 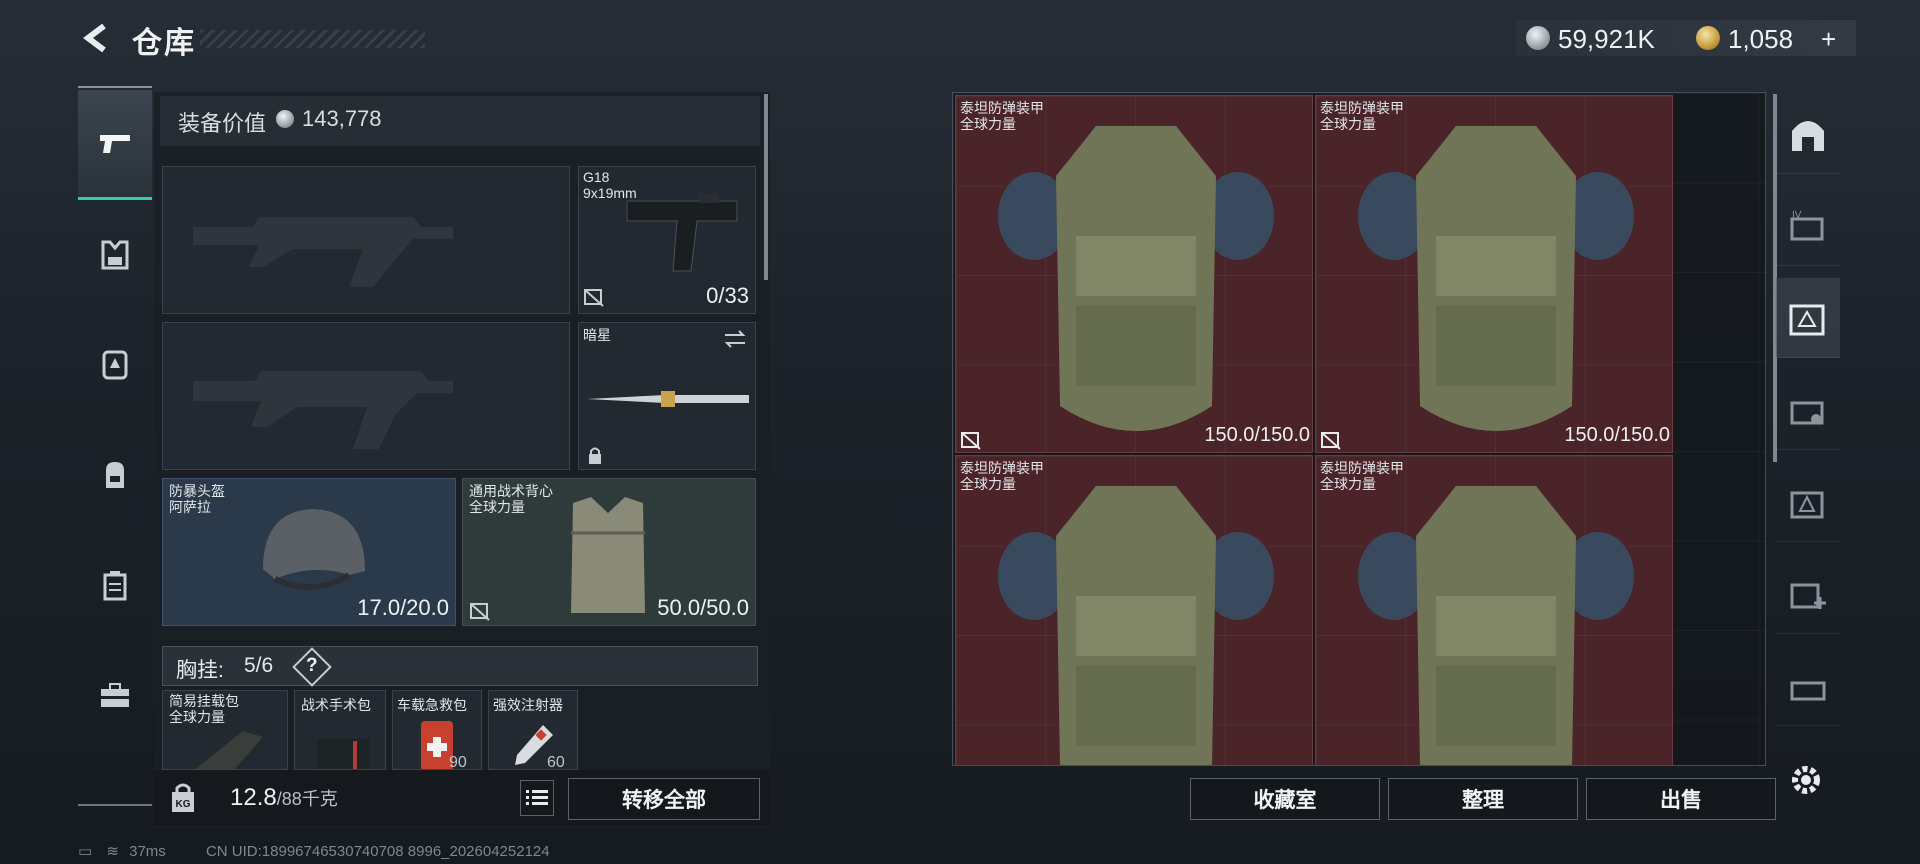 I want to click on help-icon: ?, so click(x=312, y=665).